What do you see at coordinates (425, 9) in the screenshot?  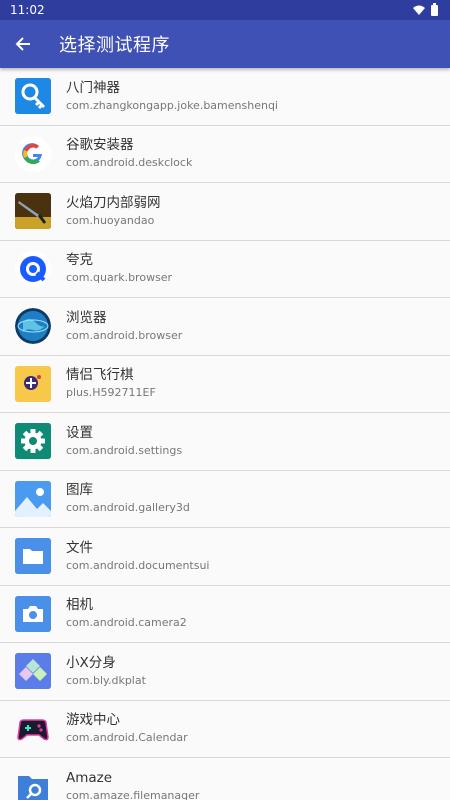 I see `status-icons` at bounding box center [425, 9].